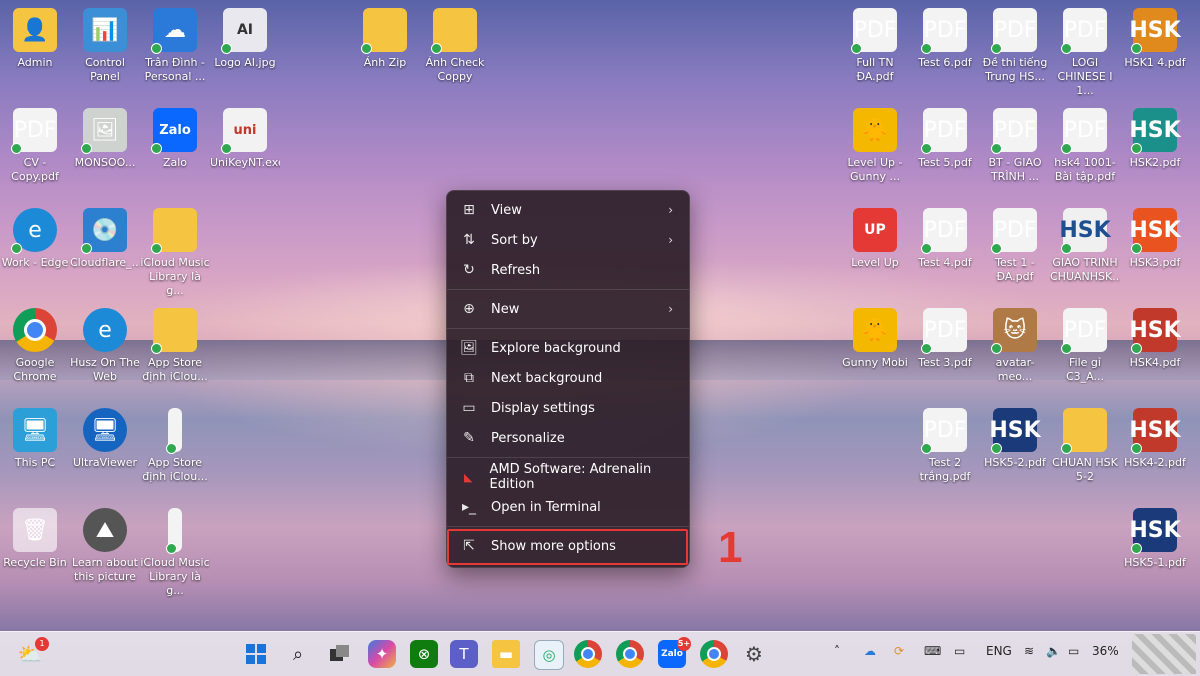 Image resolution: width=1200 pixels, height=676 pixels. Describe the element at coordinates (35, 462) in the screenshot. I see `desktop-icon-label: This PC` at that location.